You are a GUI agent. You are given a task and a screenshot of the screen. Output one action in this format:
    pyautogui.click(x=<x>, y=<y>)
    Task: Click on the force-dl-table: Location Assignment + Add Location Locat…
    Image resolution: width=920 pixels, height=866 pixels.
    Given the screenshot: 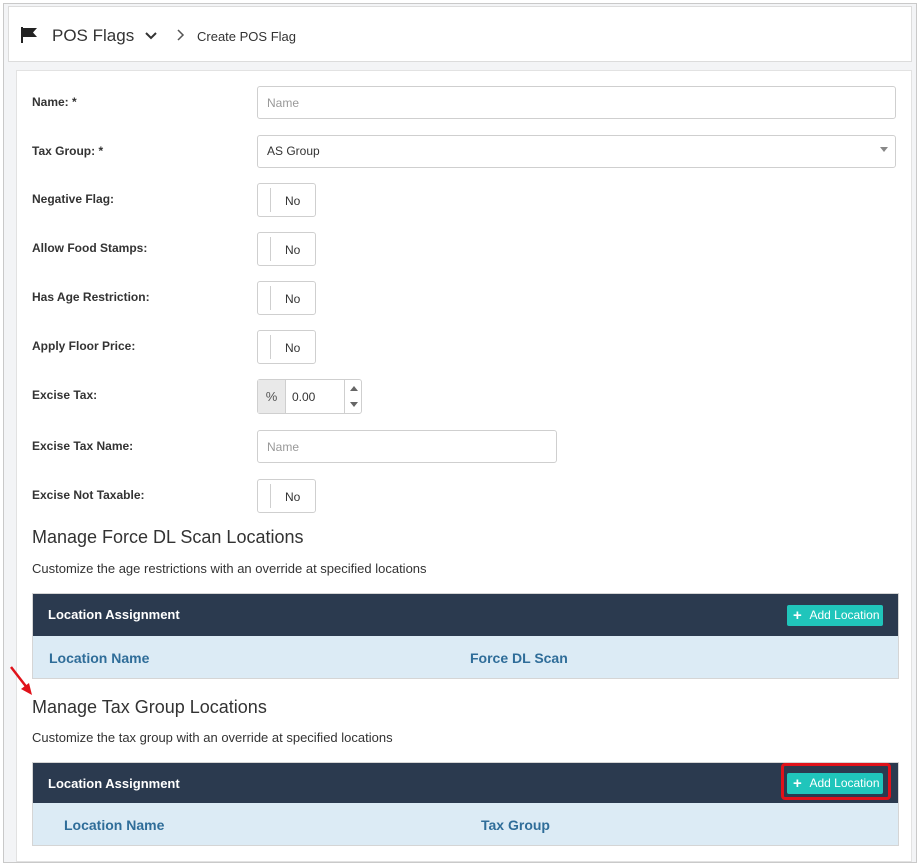 What is the action you would take?
    pyautogui.click(x=465, y=636)
    